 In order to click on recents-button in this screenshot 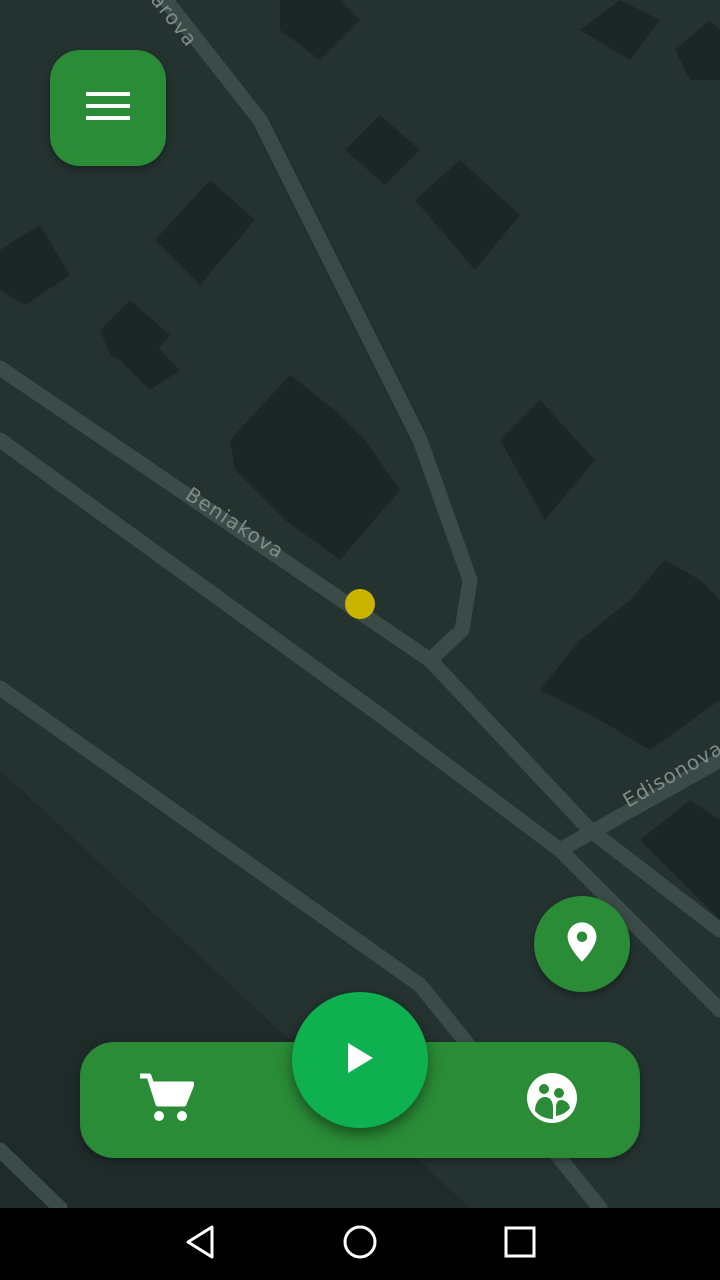, I will do `click(520, 1244)`.